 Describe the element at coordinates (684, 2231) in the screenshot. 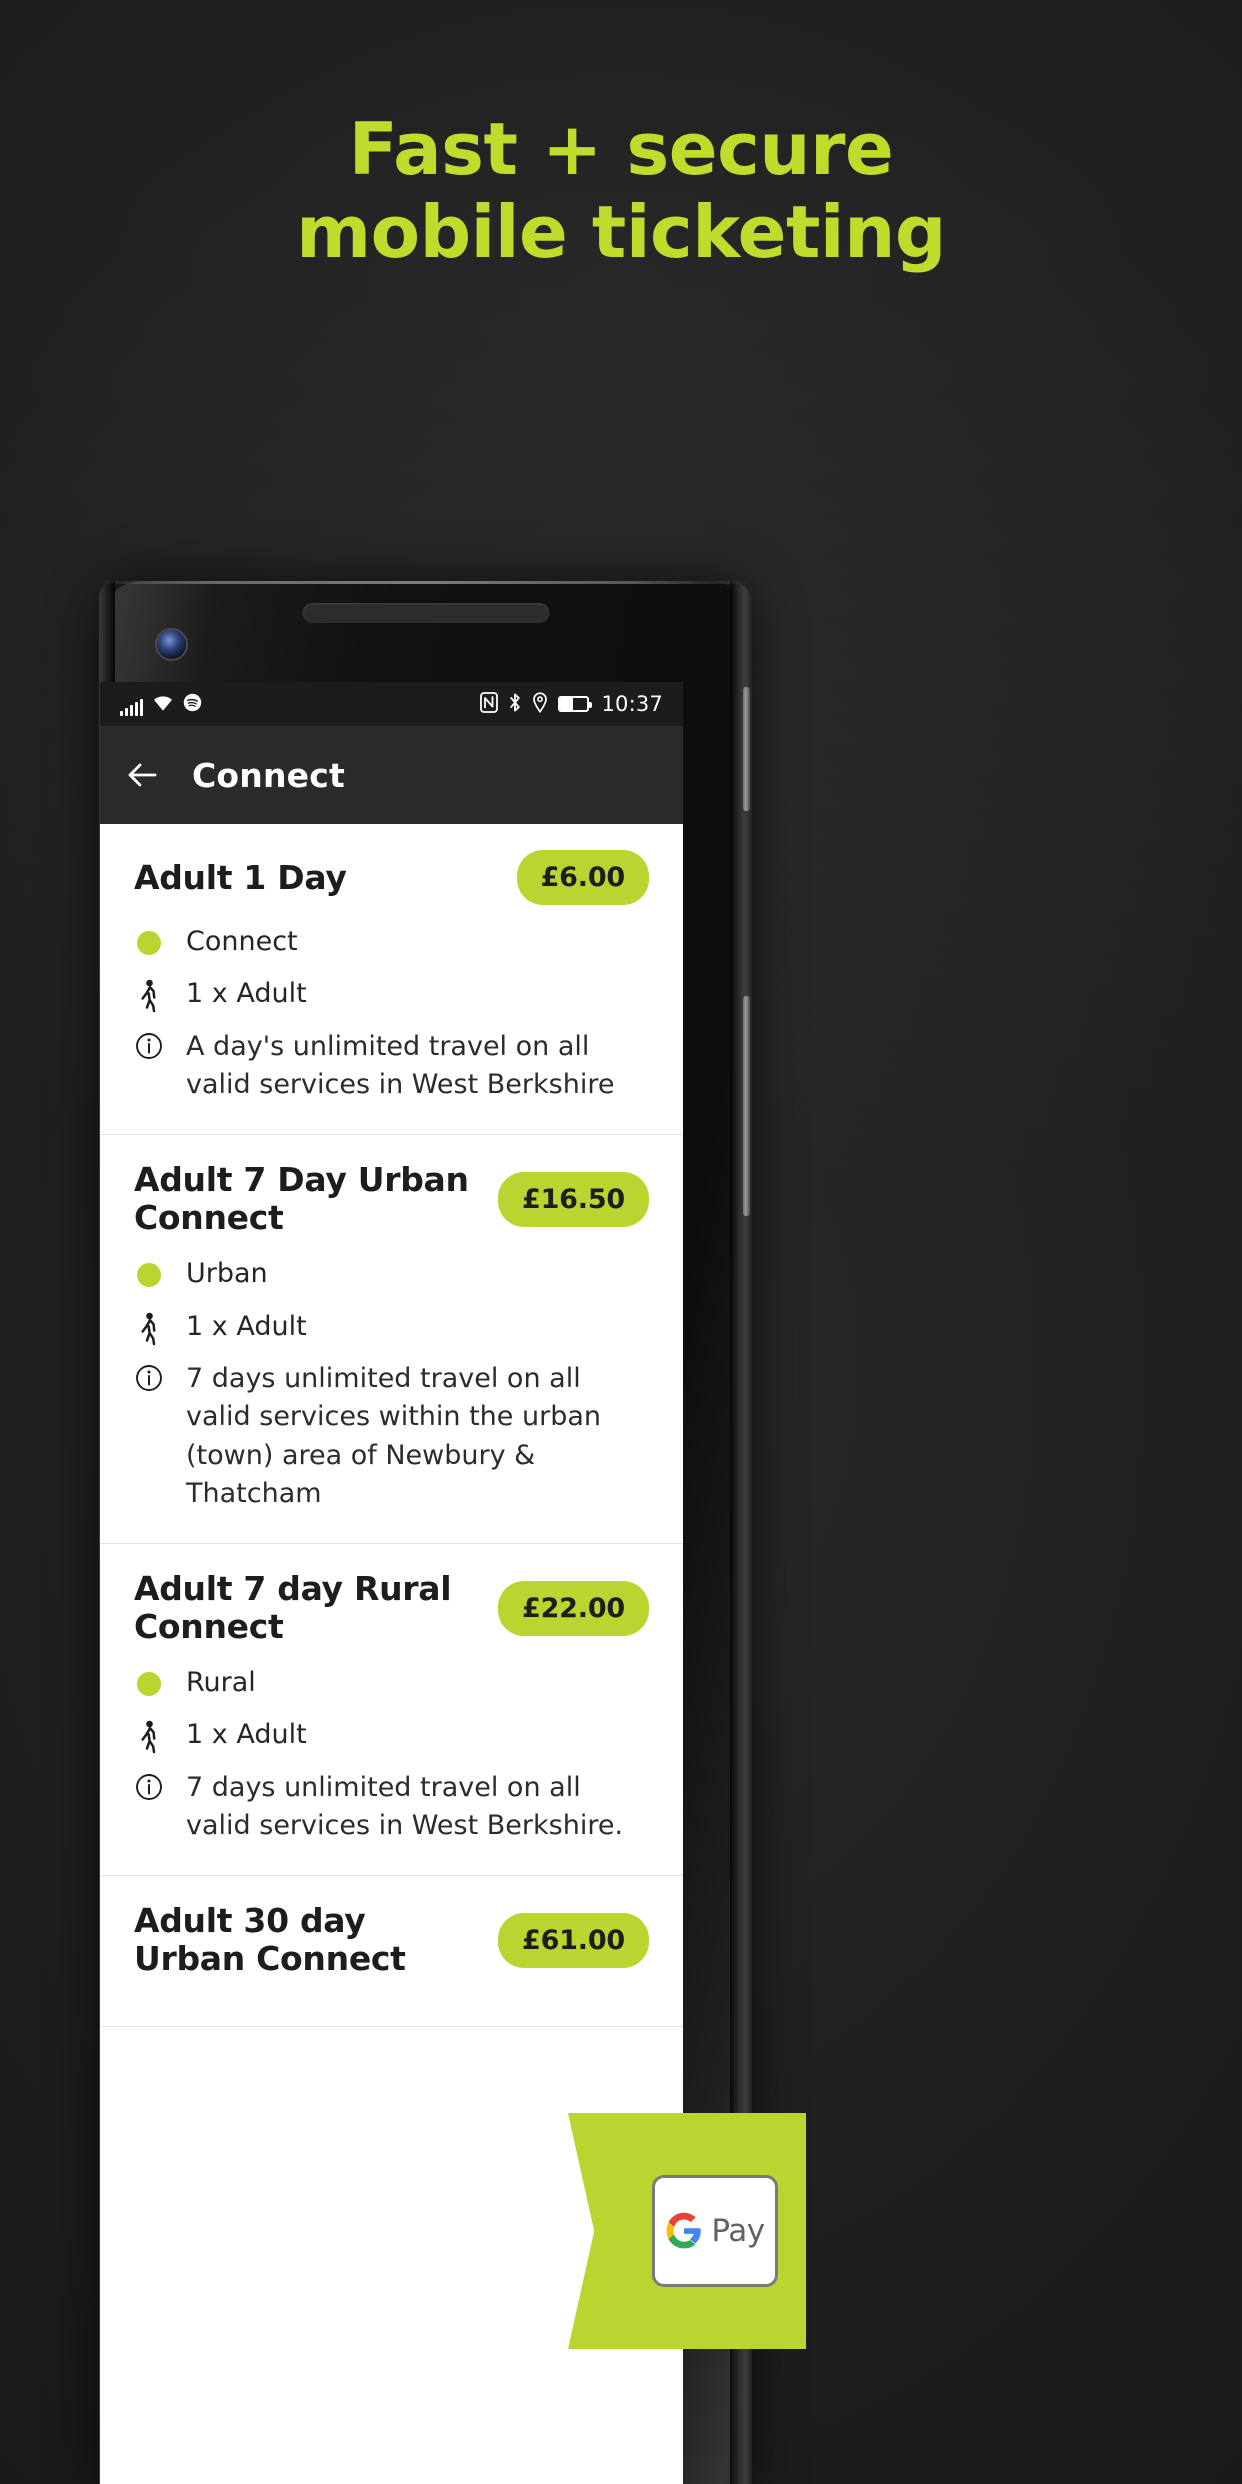

I see `google-g-icon` at that location.